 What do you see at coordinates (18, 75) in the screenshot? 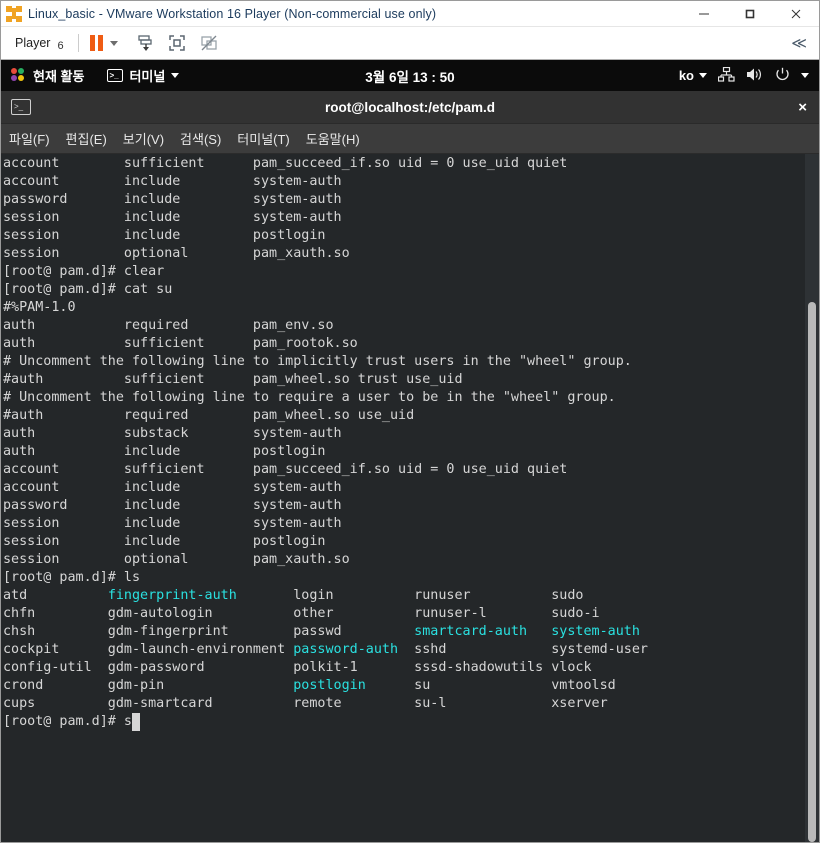
I see `activities-icon` at bounding box center [18, 75].